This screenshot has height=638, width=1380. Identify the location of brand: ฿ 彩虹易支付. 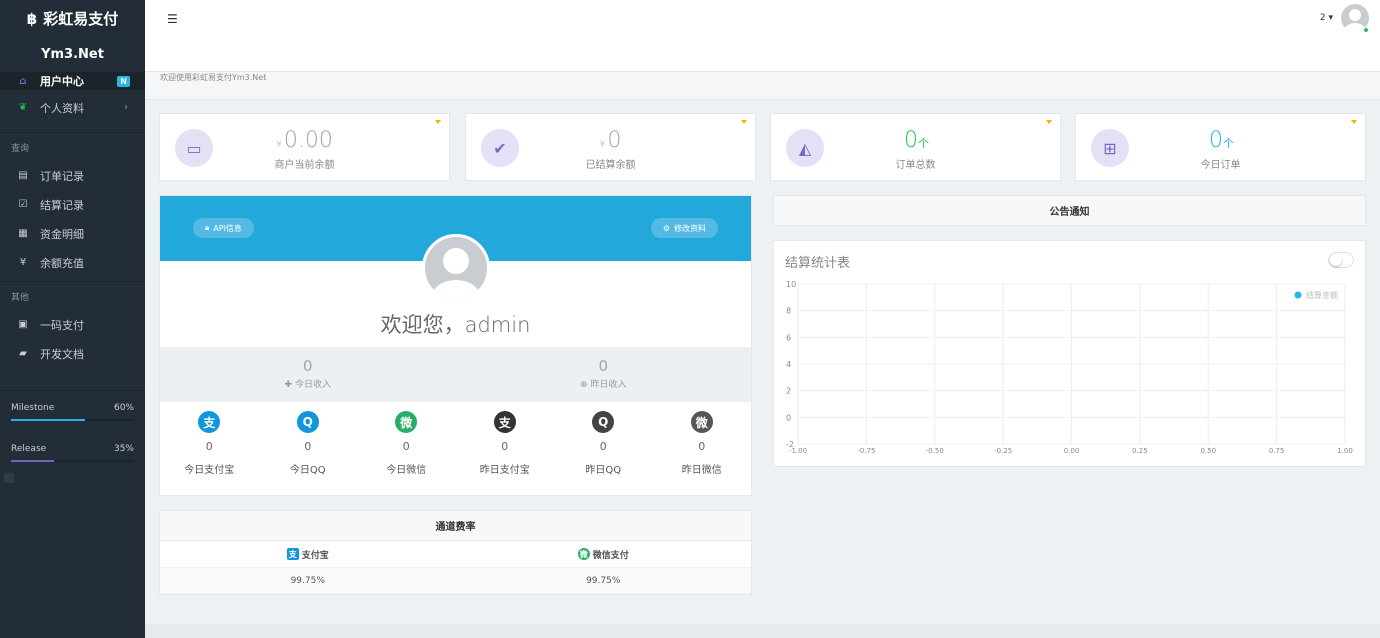
(72, 18).